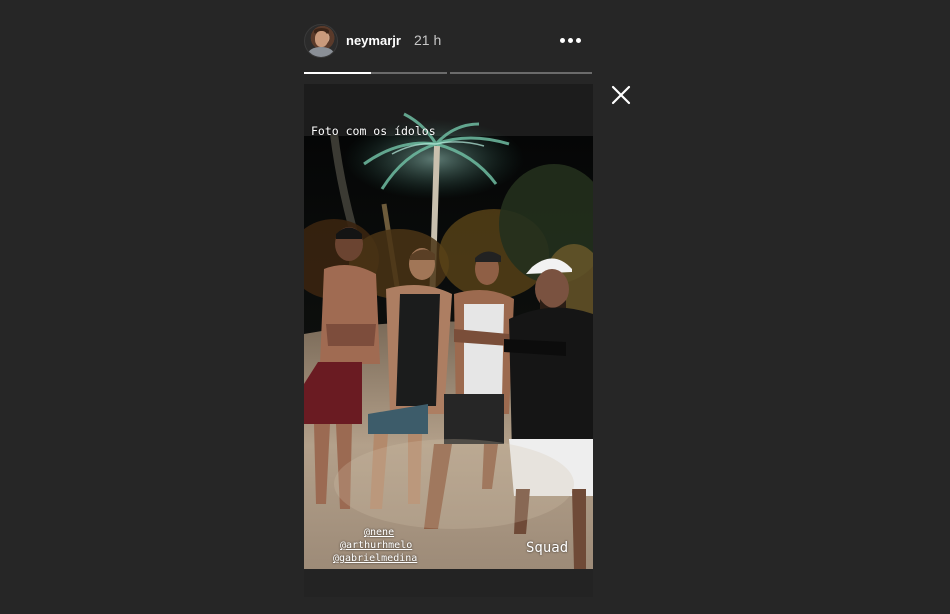 Image resolution: width=950 pixels, height=614 pixels. What do you see at coordinates (571, 41) in the screenshot?
I see `more-options-icon` at bounding box center [571, 41].